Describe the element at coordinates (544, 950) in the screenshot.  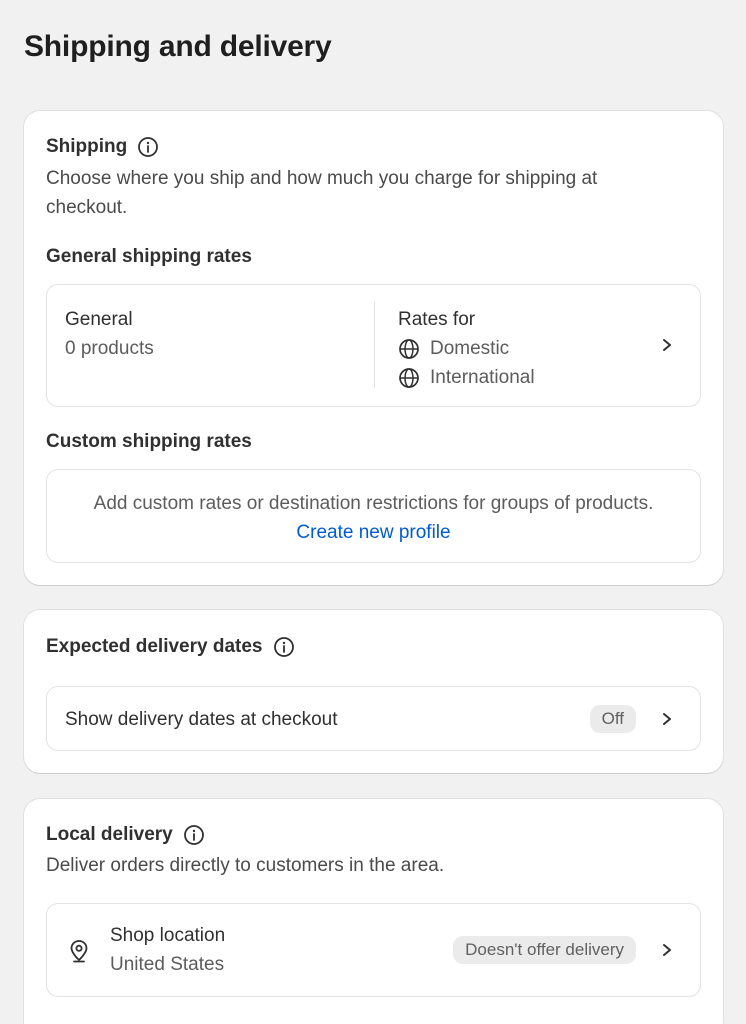
I see `status-badge: Doesn't offer delivery` at that location.